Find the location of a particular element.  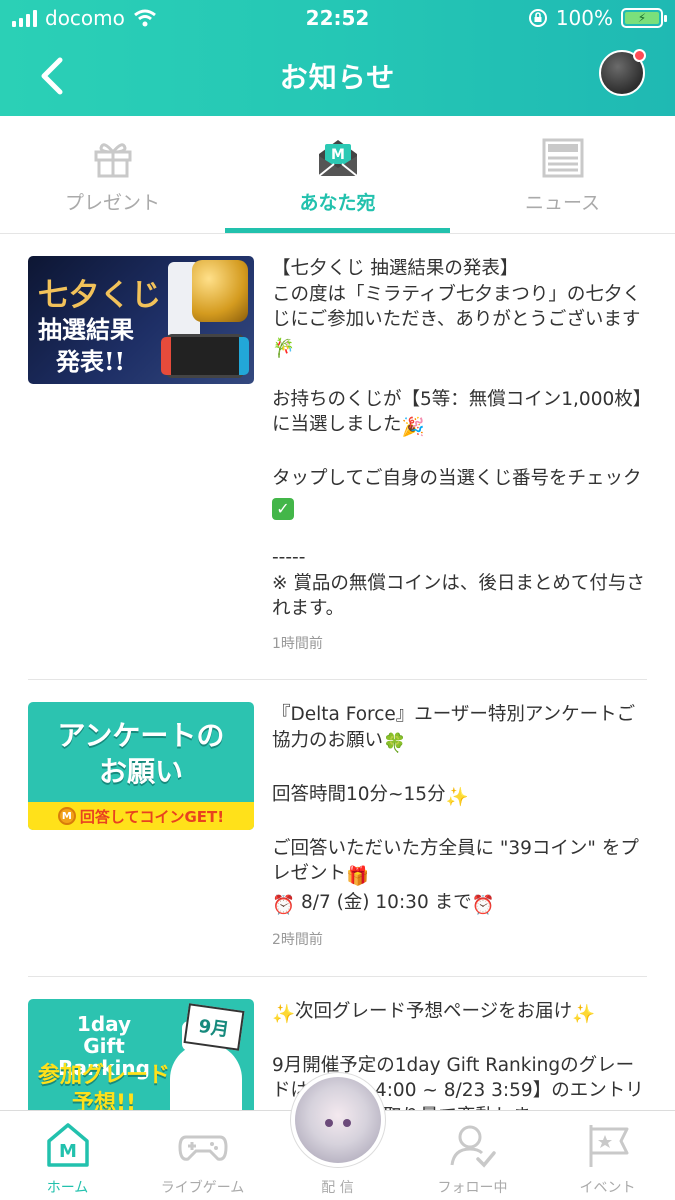

body-text: 回答時間10分~15分 is located at coordinates (359, 794).